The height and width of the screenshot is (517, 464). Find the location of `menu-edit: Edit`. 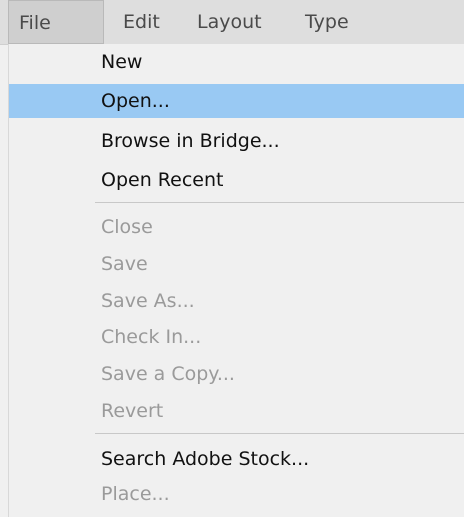

menu-edit: Edit is located at coordinates (141, 22).